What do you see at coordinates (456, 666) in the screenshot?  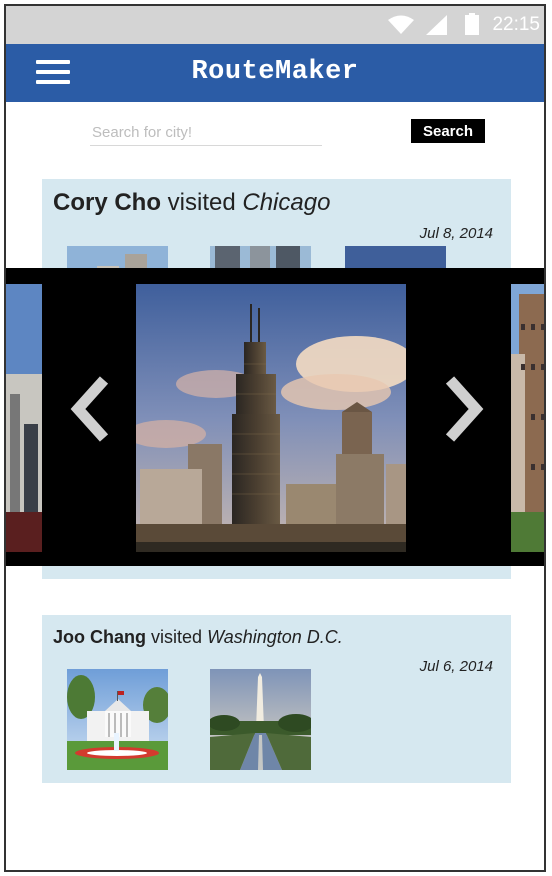 I see `visit-date: Jul 6, 2014` at bounding box center [456, 666].